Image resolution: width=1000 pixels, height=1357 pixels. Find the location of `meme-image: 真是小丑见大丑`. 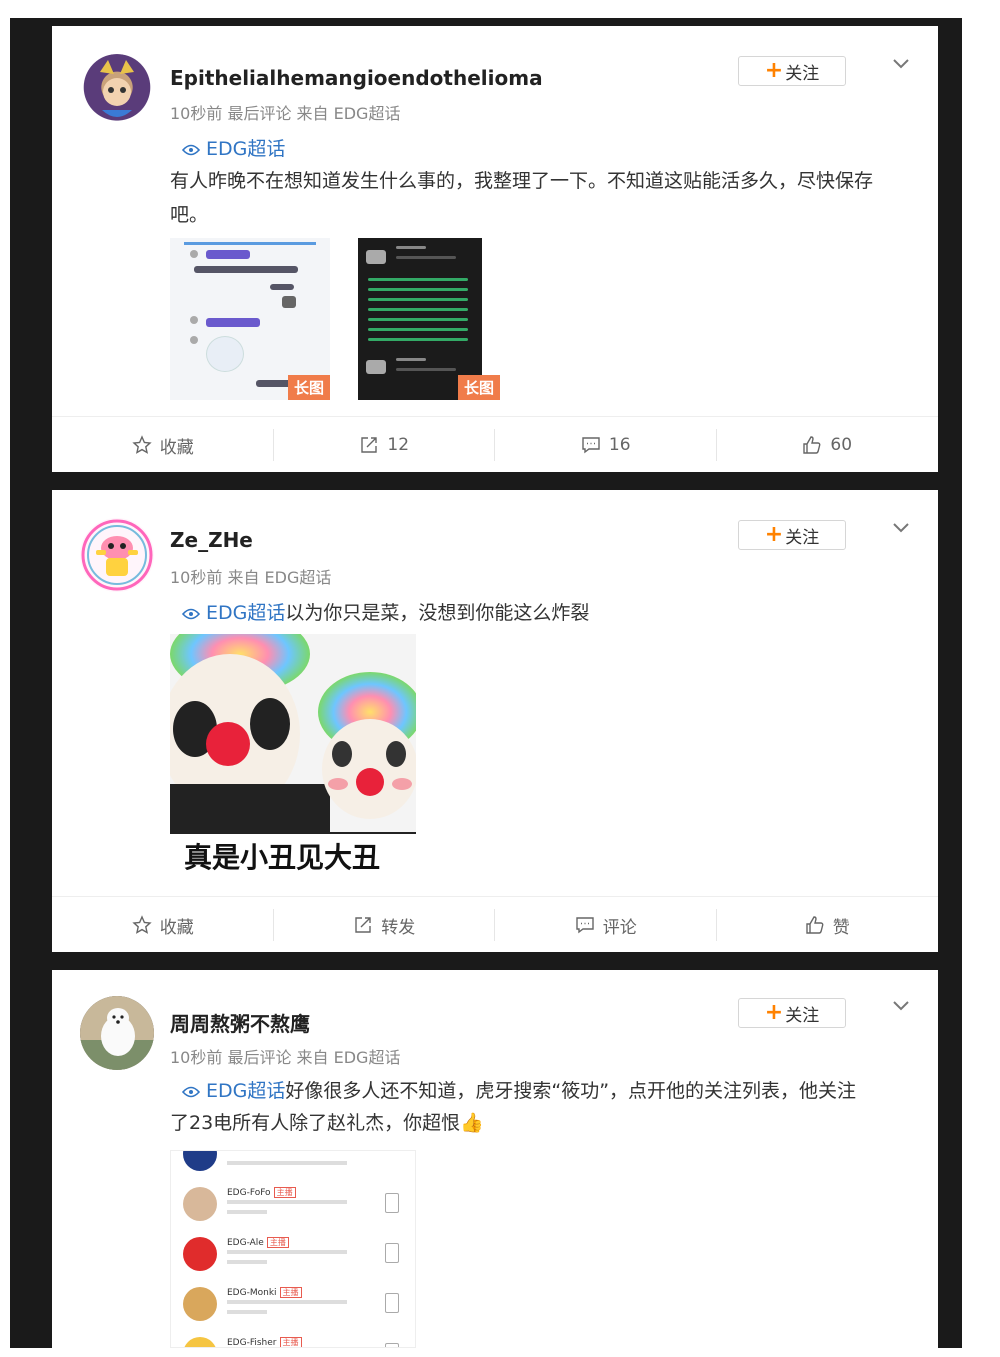

meme-image: 真是小丑见大丑 is located at coordinates (293, 757).